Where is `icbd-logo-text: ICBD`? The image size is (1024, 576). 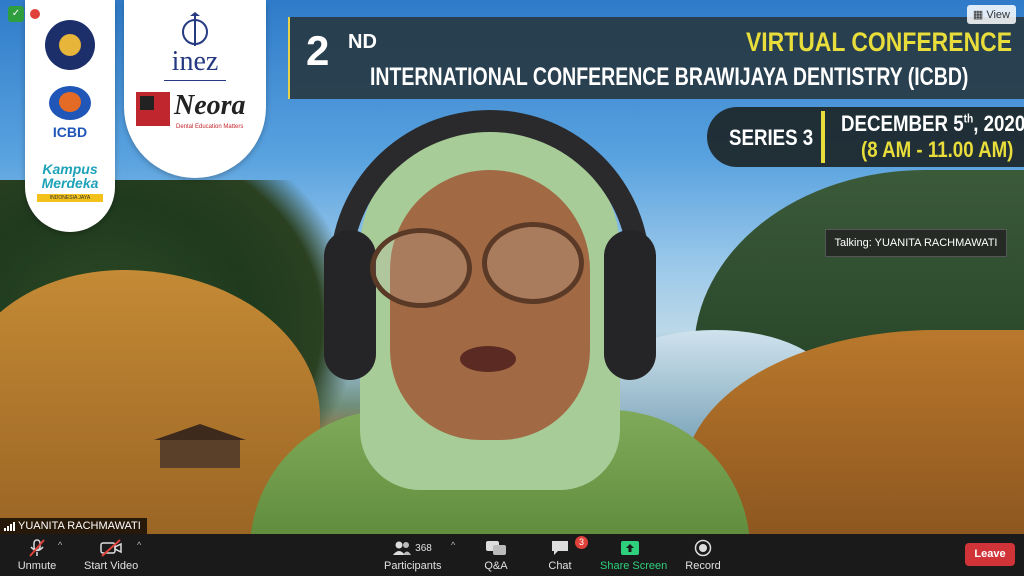
icbd-logo-text: ICBD is located at coordinates (70, 132).